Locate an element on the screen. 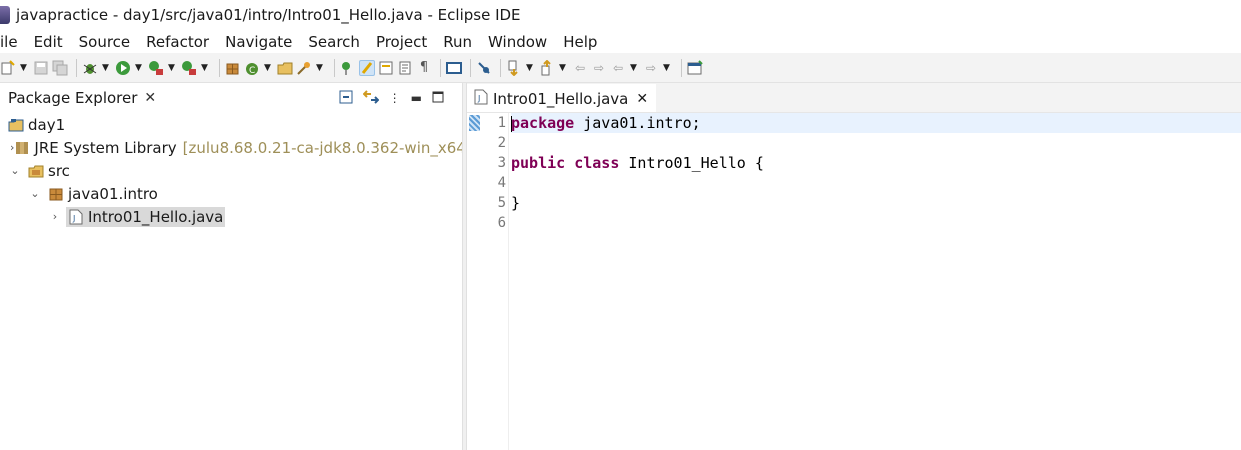 This screenshot has height=450, width=1241. search-icon is located at coordinates (304, 68).